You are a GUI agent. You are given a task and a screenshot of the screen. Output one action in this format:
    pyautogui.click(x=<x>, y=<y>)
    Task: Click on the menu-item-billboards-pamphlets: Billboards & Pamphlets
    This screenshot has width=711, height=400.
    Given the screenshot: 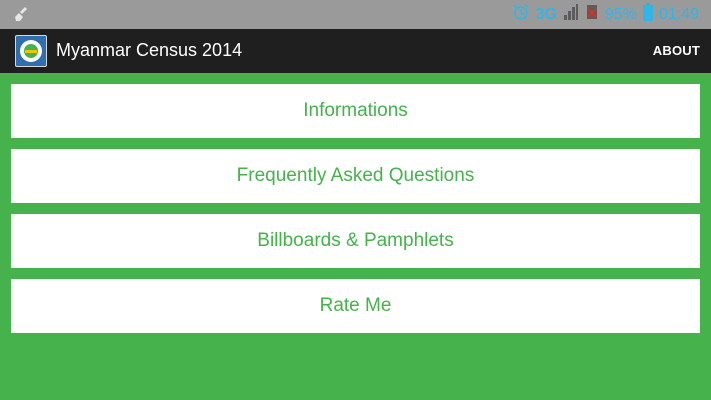 What is the action you would take?
    pyautogui.click(x=355, y=241)
    